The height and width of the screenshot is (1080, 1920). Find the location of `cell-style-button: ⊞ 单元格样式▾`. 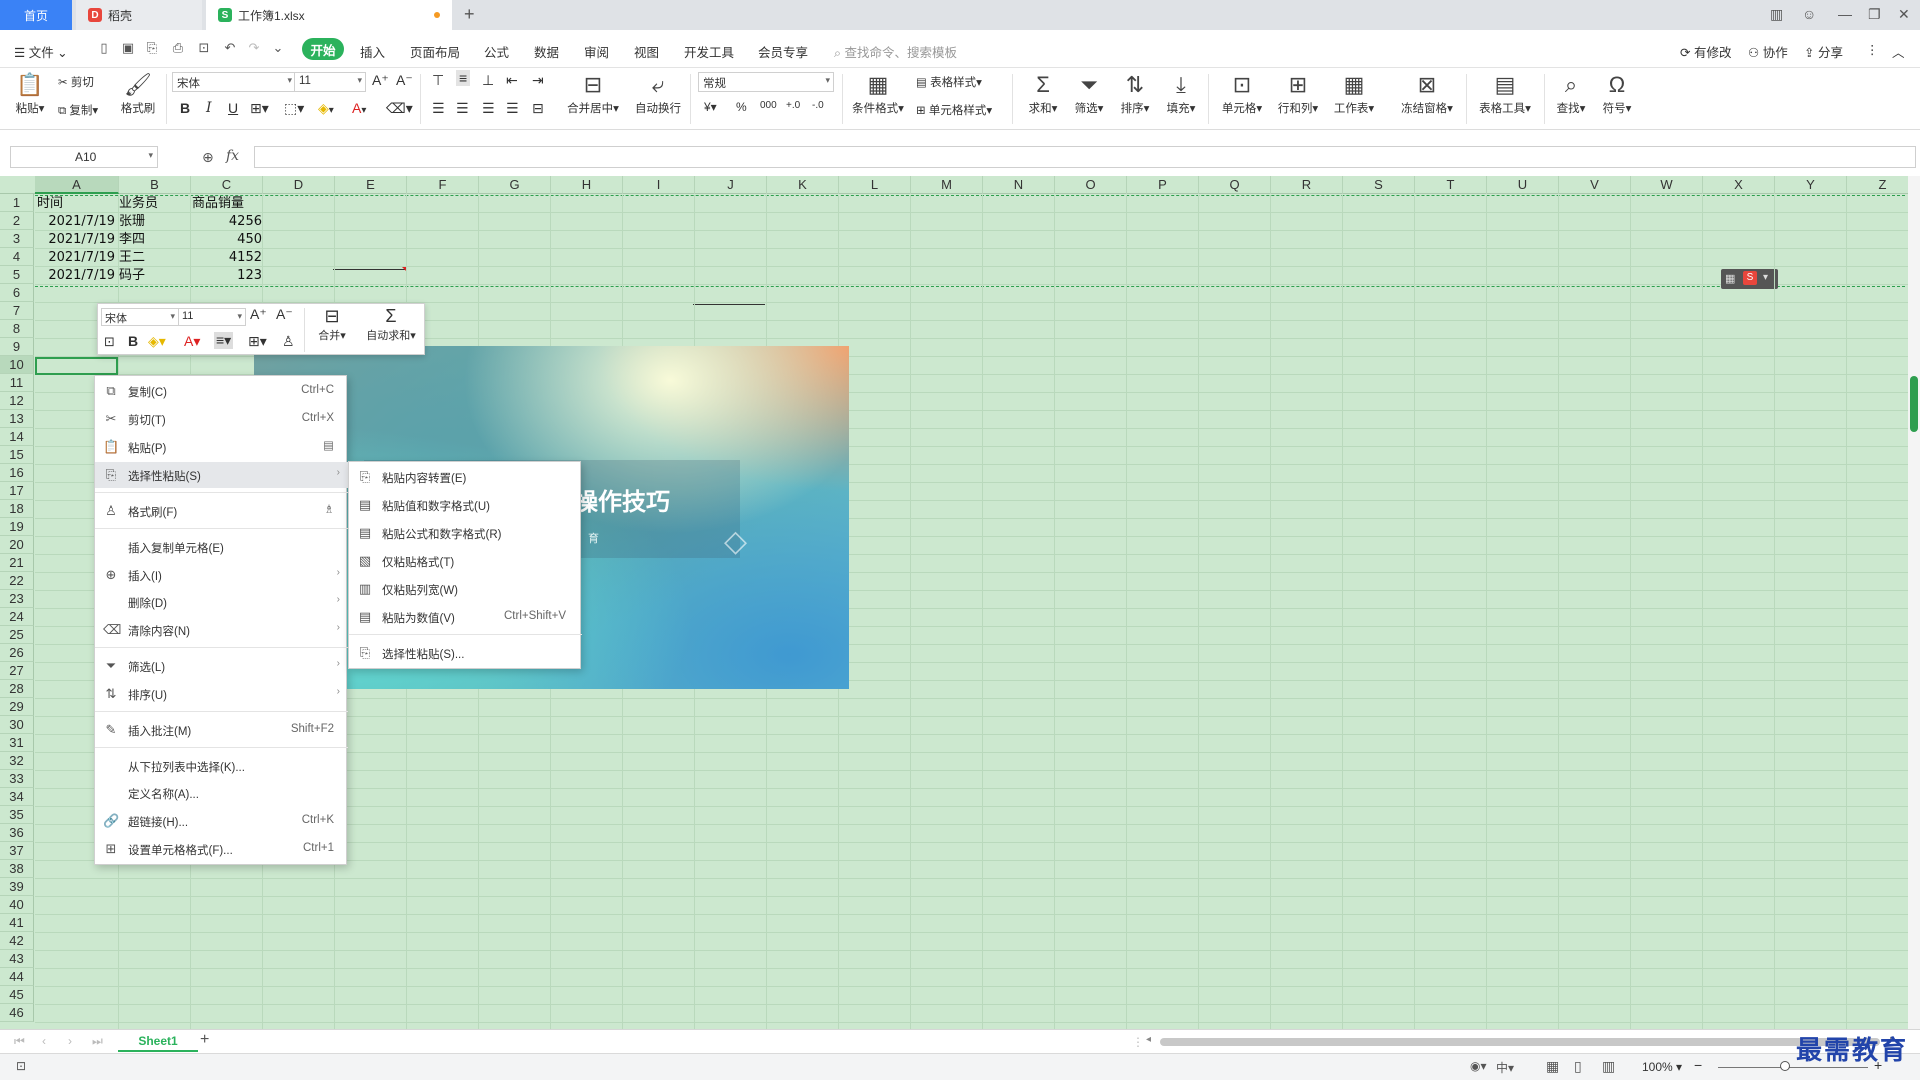

cell-style-button: ⊞ 单元格样式▾ is located at coordinates (954, 110).